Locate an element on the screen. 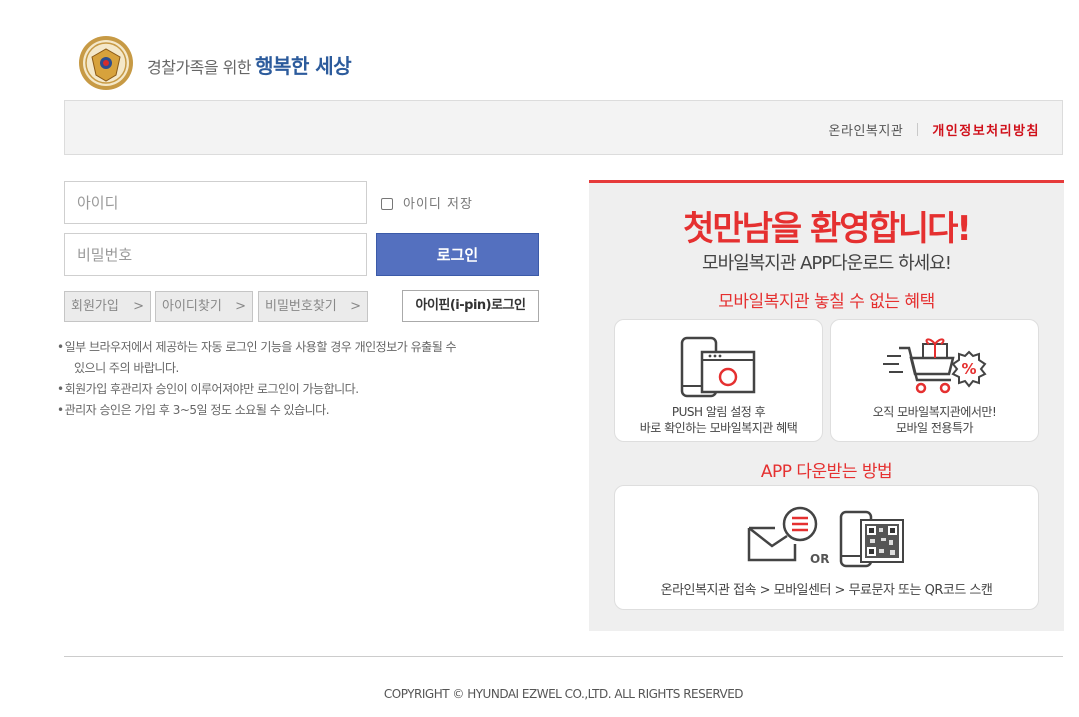  join-button: 회원가입 > is located at coordinates (107, 306).